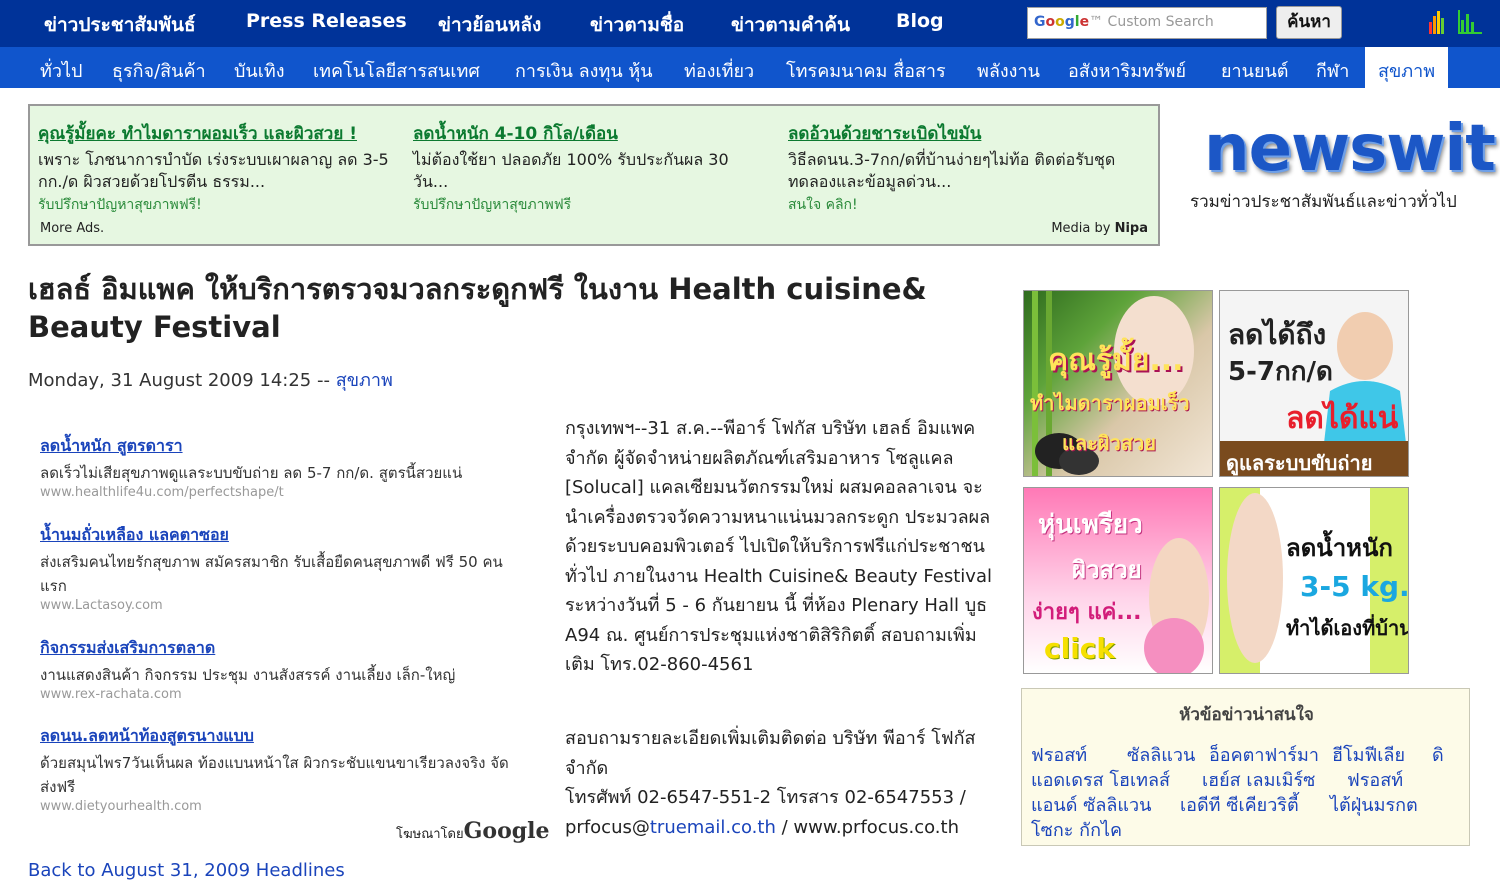 The image size is (1500, 893). What do you see at coordinates (396, 70) in the screenshot?
I see `cat-item-it: เทคโนโลยีสารสนเทศ` at bounding box center [396, 70].